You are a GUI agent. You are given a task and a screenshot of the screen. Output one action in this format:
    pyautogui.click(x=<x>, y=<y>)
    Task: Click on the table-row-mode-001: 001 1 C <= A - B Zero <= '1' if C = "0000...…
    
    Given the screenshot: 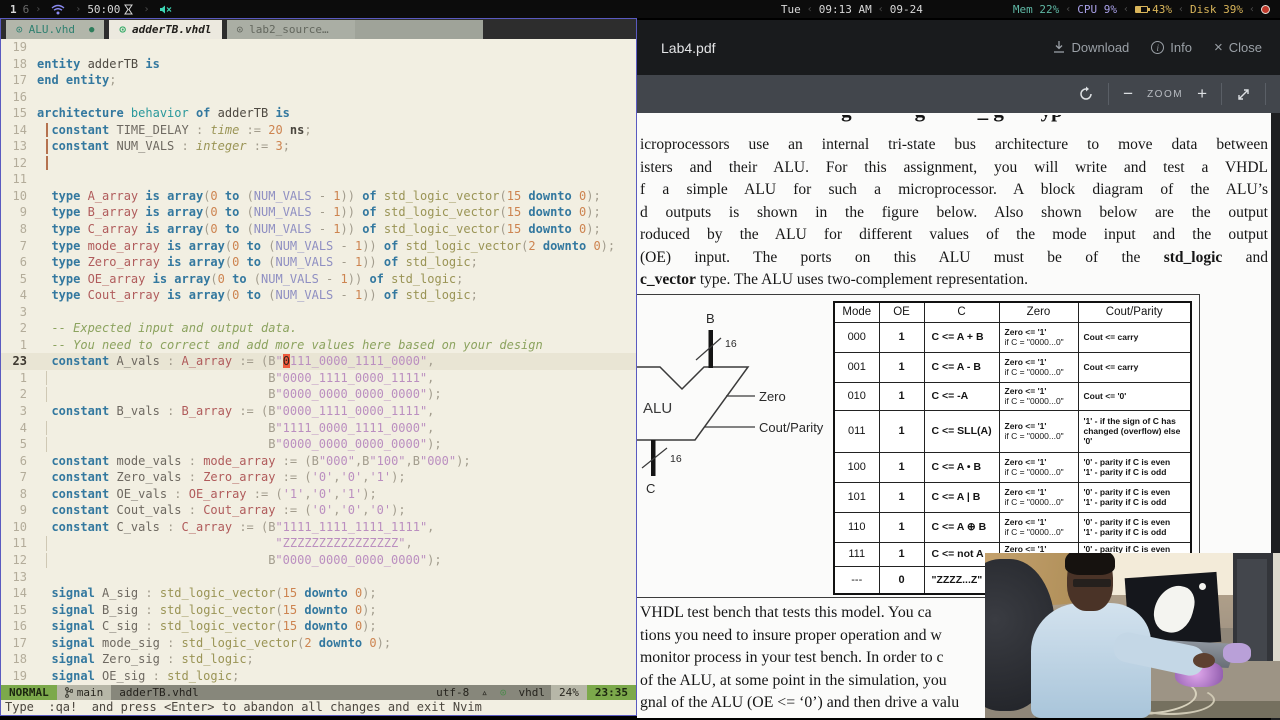 What is the action you would take?
    pyautogui.click(x=1012, y=367)
    